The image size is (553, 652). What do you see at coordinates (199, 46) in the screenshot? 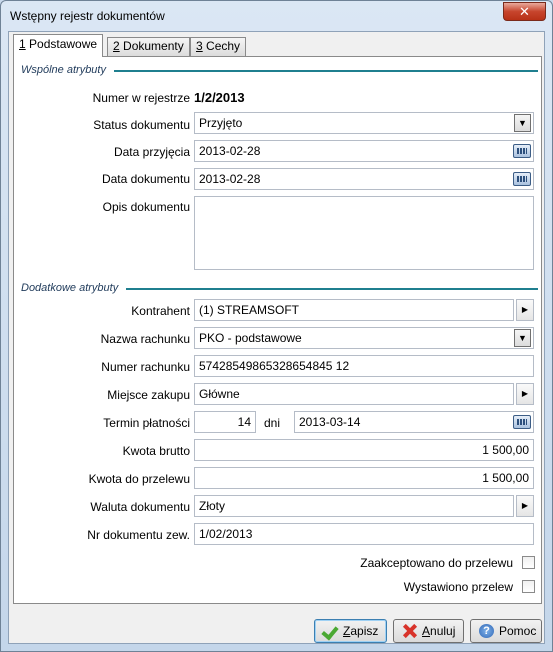
I see `tab-mnemonic: 3` at bounding box center [199, 46].